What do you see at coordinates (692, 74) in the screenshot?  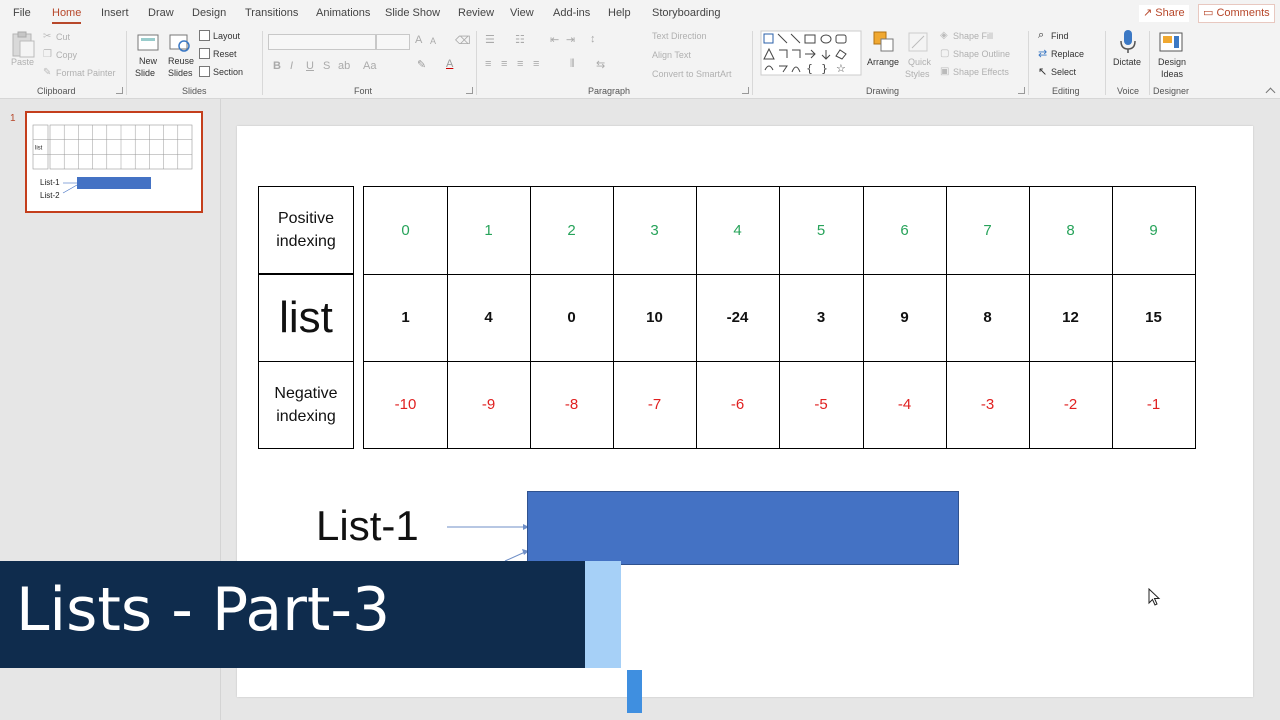 I see `convert-smartart-button: Convert to SmartArt` at bounding box center [692, 74].